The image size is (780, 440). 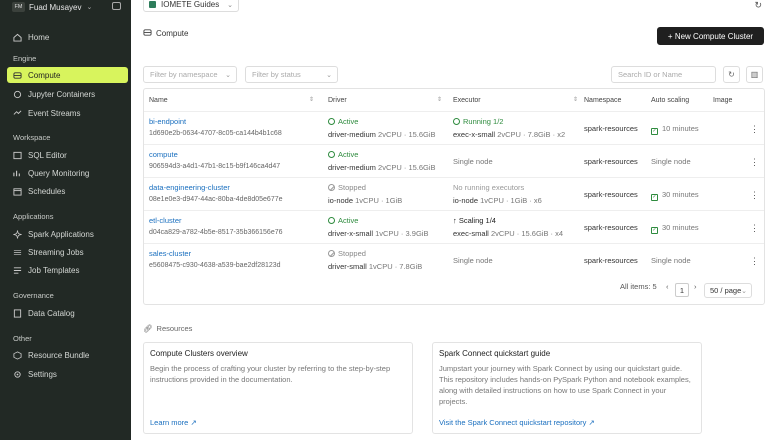 I want to click on driver-status: Stopped, so click(x=347, y=253).